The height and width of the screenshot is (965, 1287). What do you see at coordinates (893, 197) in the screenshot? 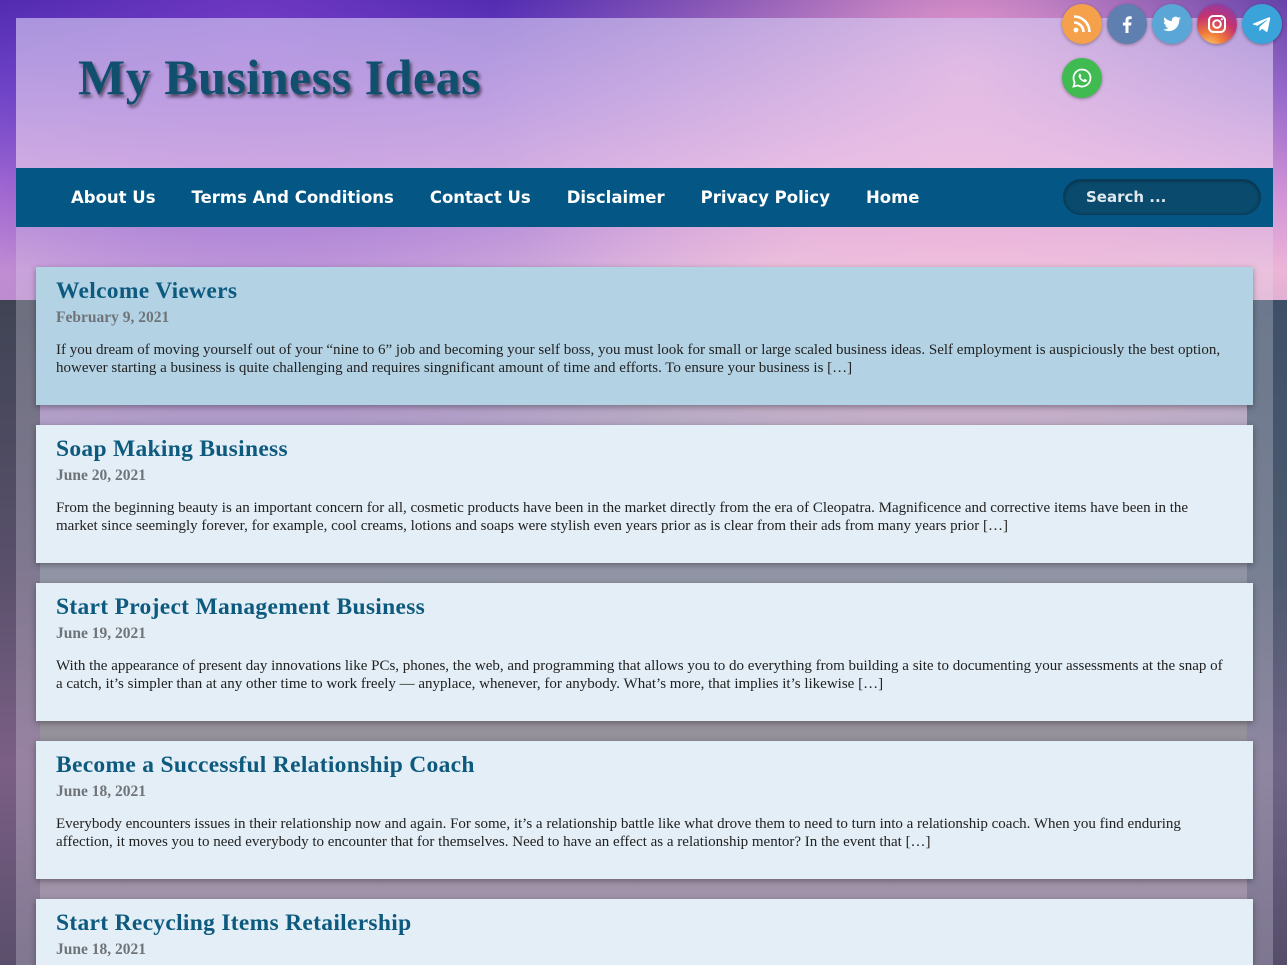
I see `nav-item-home: Home` at bounding box center [893, 197].